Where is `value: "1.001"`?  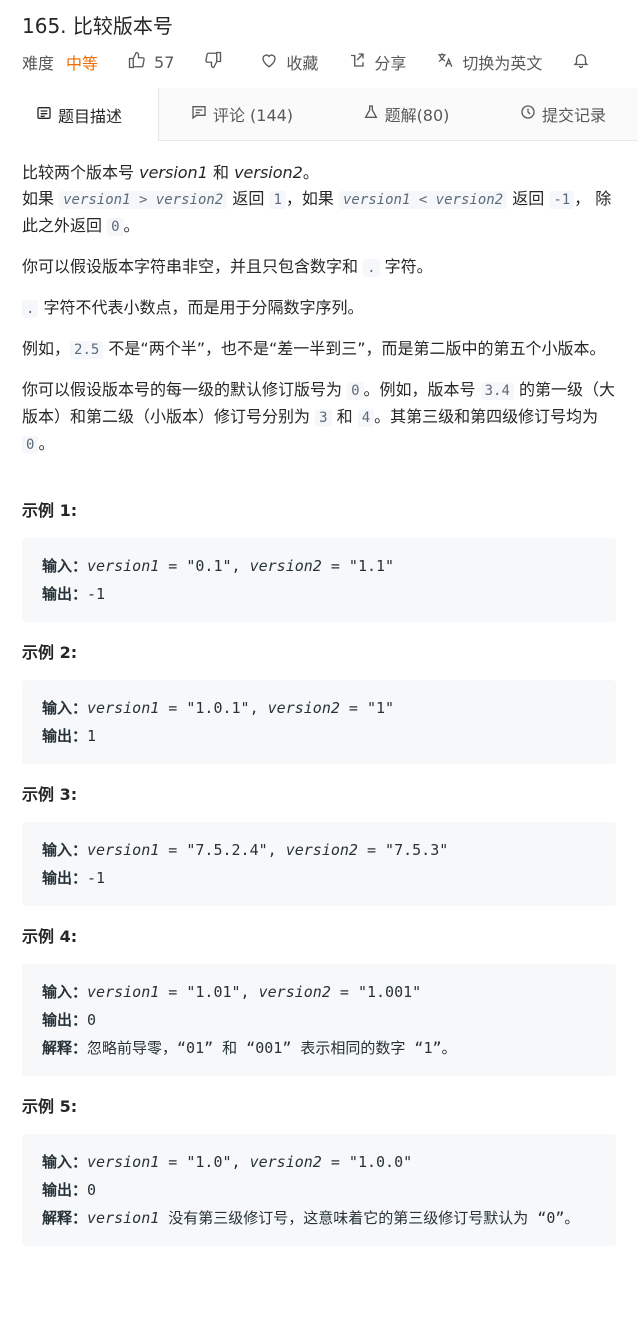
value: "1.001" is located at coordinates (389, 992).